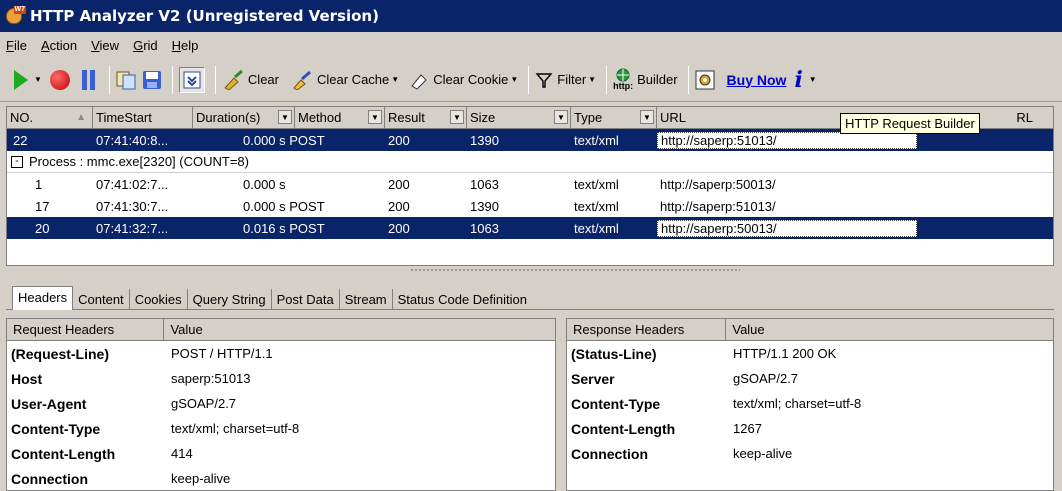 The width and height of the screenshot is (1062, 491). What do you see at coordinates (757, 80) in the screenshot?
I see `buy-now-link: Buy Now` at bounding box center [757, 80].